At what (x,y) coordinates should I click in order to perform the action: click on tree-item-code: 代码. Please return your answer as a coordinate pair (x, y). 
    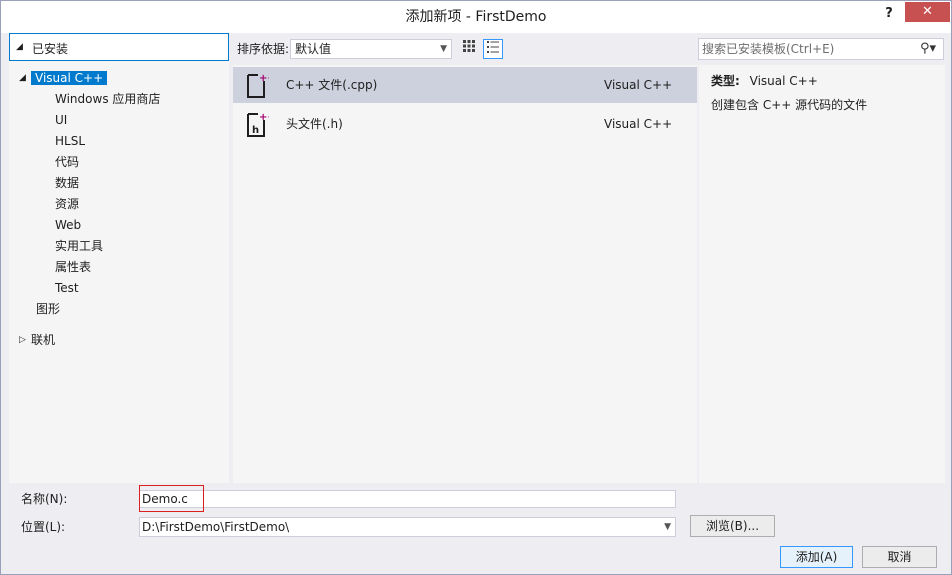
    Looking at the image, I should click on (67, 162).